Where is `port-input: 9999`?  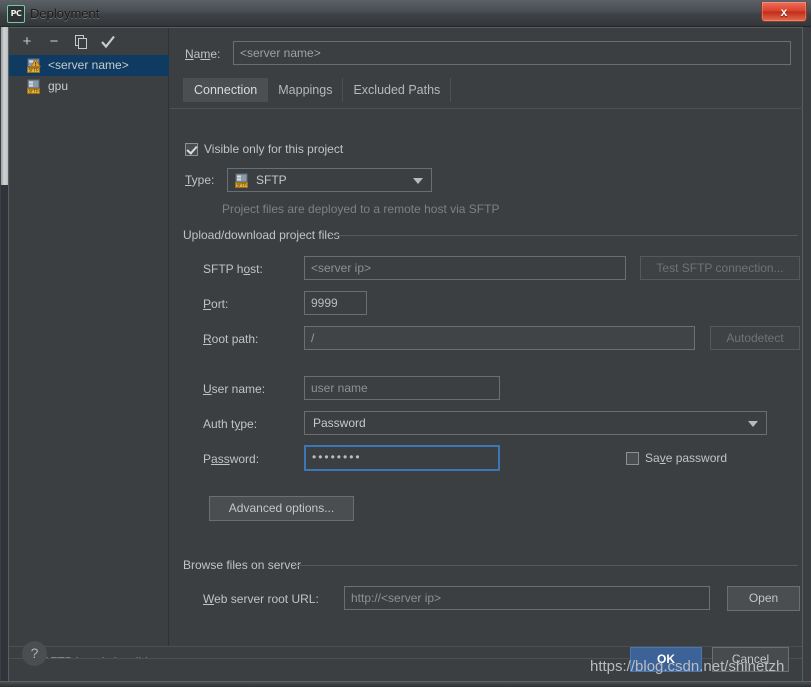 port-input: 9999 is located at coordinates (335, 303).